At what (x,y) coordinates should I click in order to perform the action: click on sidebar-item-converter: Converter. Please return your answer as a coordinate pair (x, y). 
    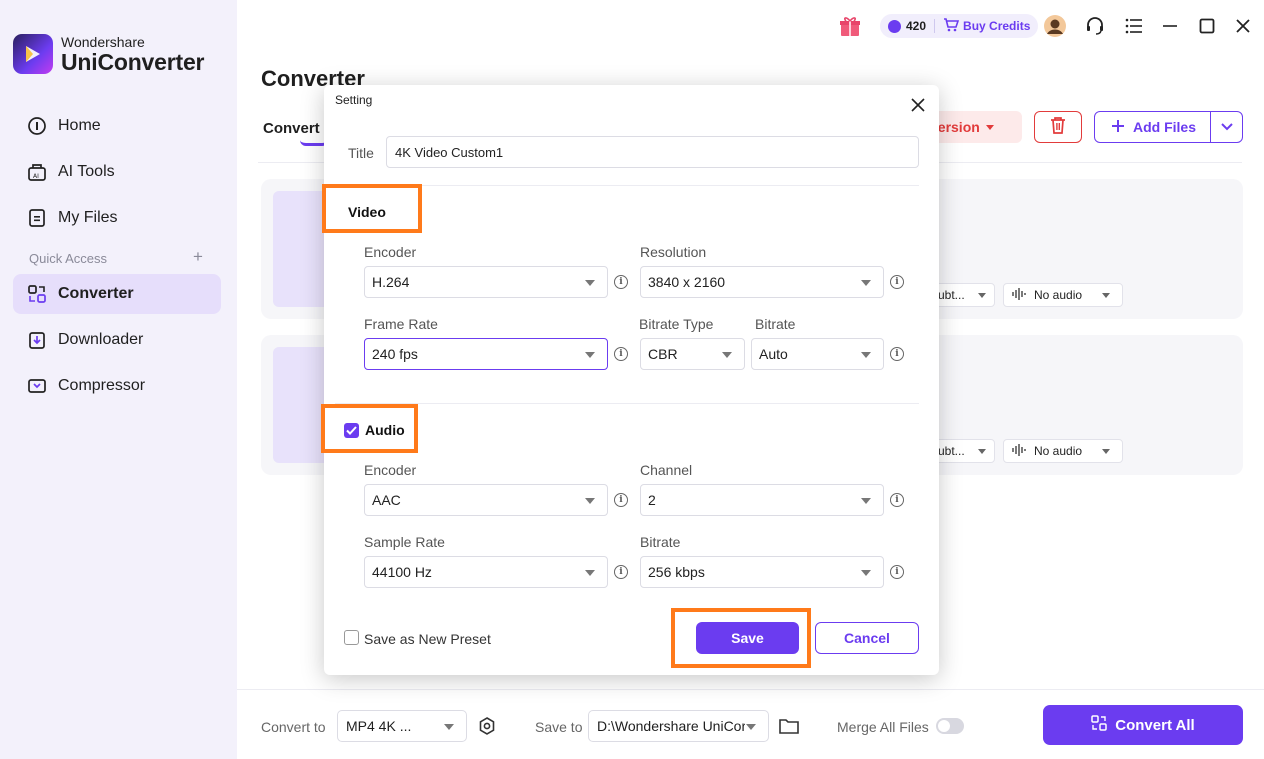
    Looking at the image, I should click on (117, 294).